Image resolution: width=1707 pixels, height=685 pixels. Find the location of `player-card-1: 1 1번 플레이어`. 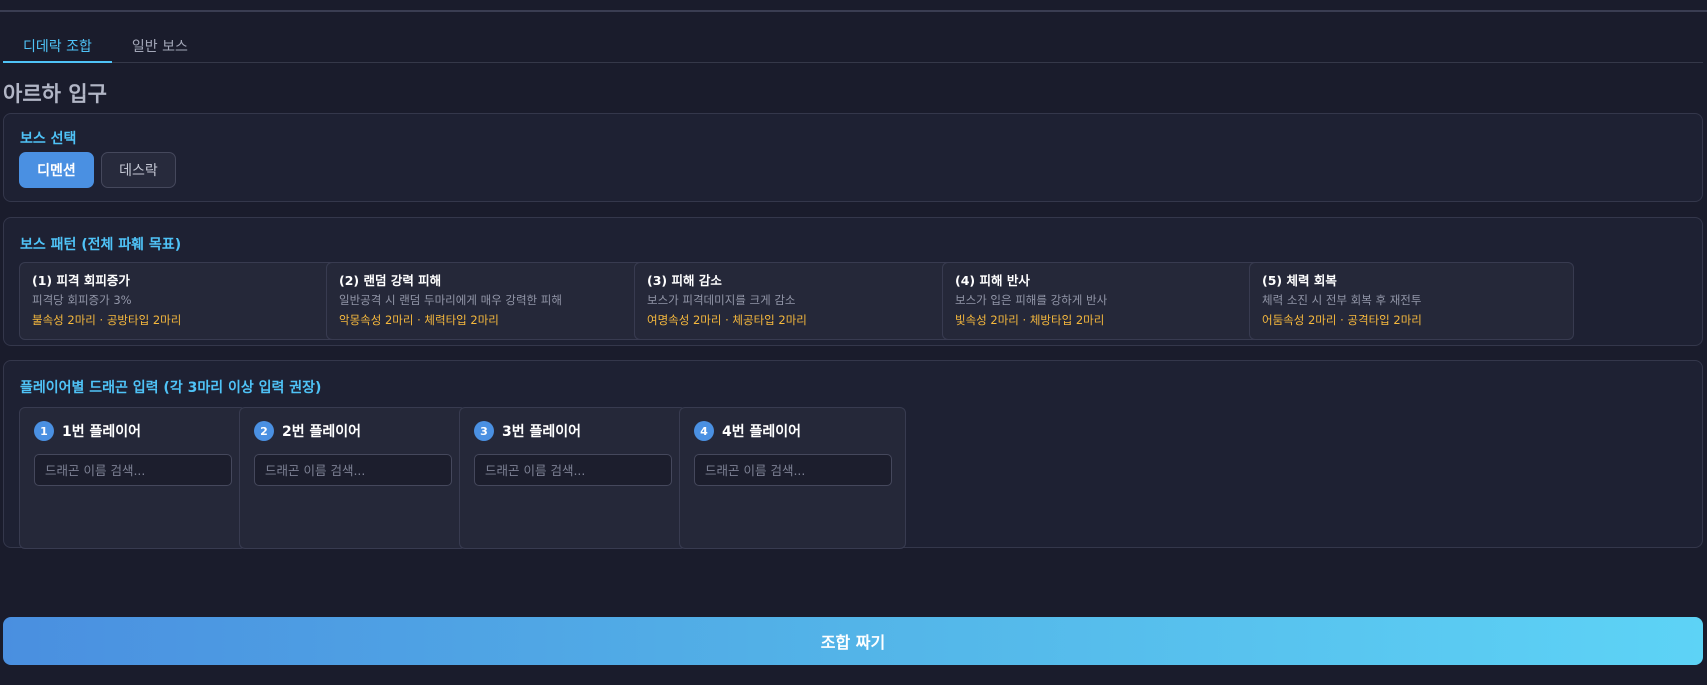

player-card-1: 1 1번 플레이어 is located at coordinates (132, 478).